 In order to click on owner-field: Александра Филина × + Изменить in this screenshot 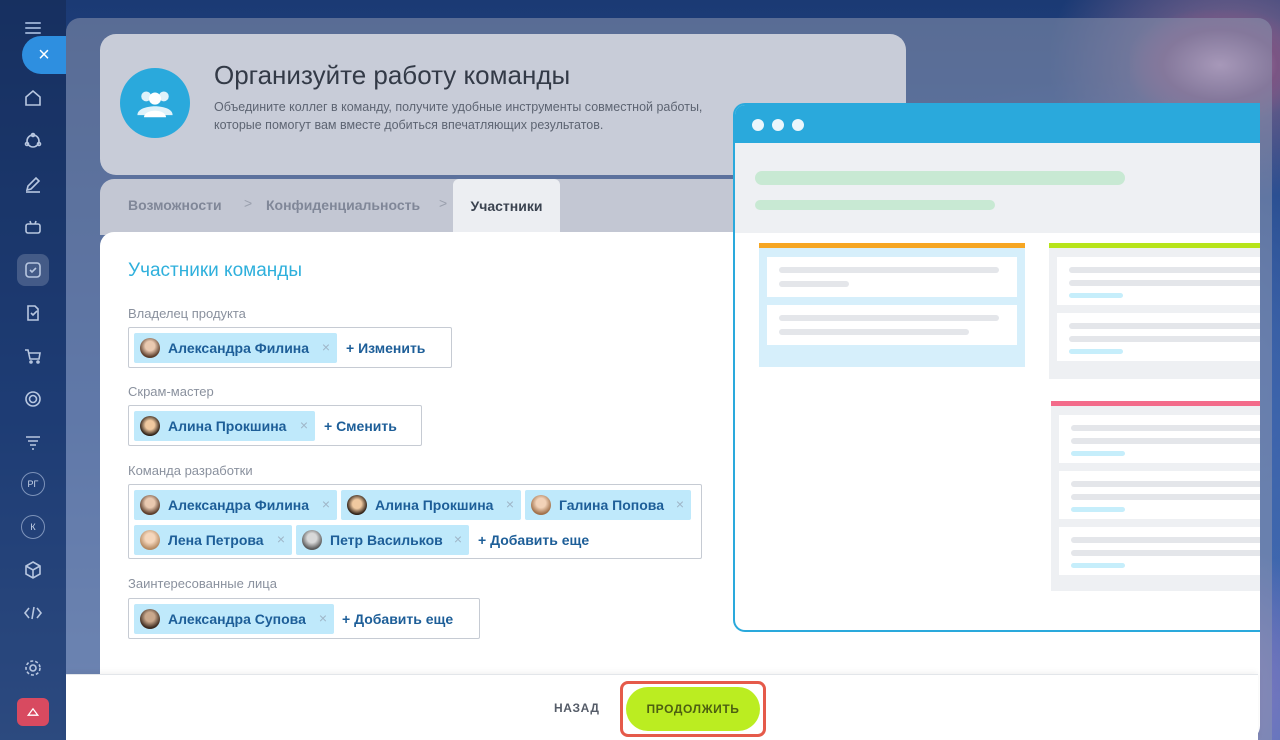, I will do `click(290, 347)`.